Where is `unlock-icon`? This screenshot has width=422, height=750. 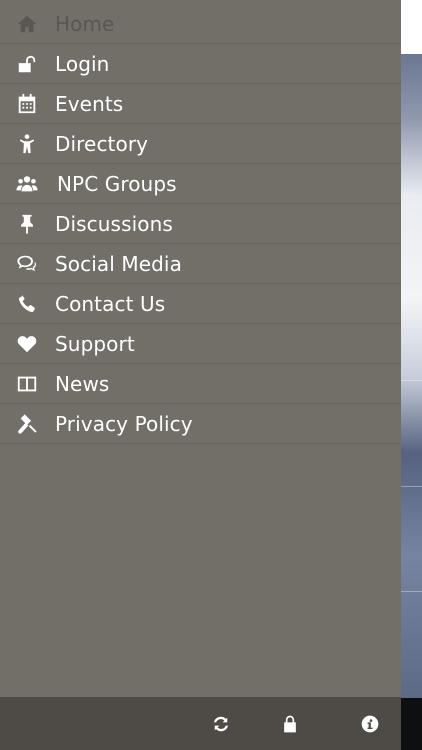
unlock-icon is located at coordinates (27, 64).